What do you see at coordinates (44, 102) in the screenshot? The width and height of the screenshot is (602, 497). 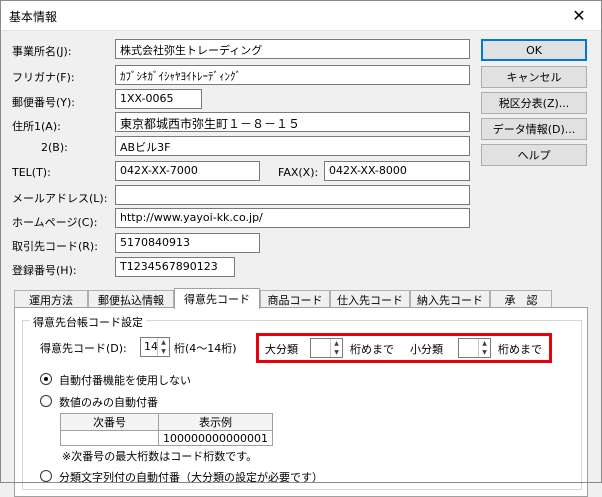 I see `postal-label: 郵便番号(Y):` at bounding box center [44, 102].